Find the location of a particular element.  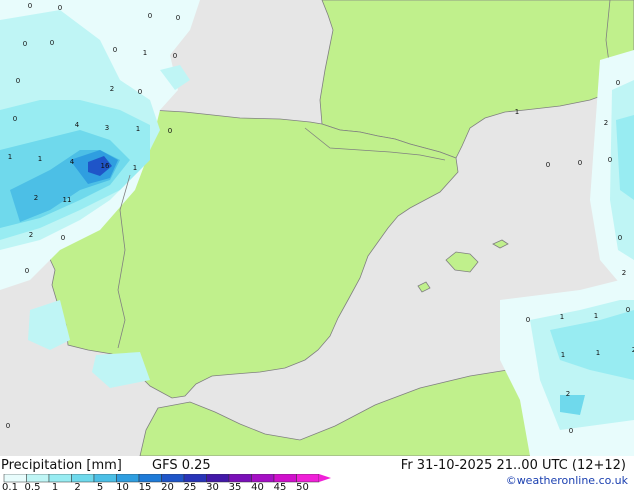

legend-tick-label: 2 is located at coordinates (77, 487).